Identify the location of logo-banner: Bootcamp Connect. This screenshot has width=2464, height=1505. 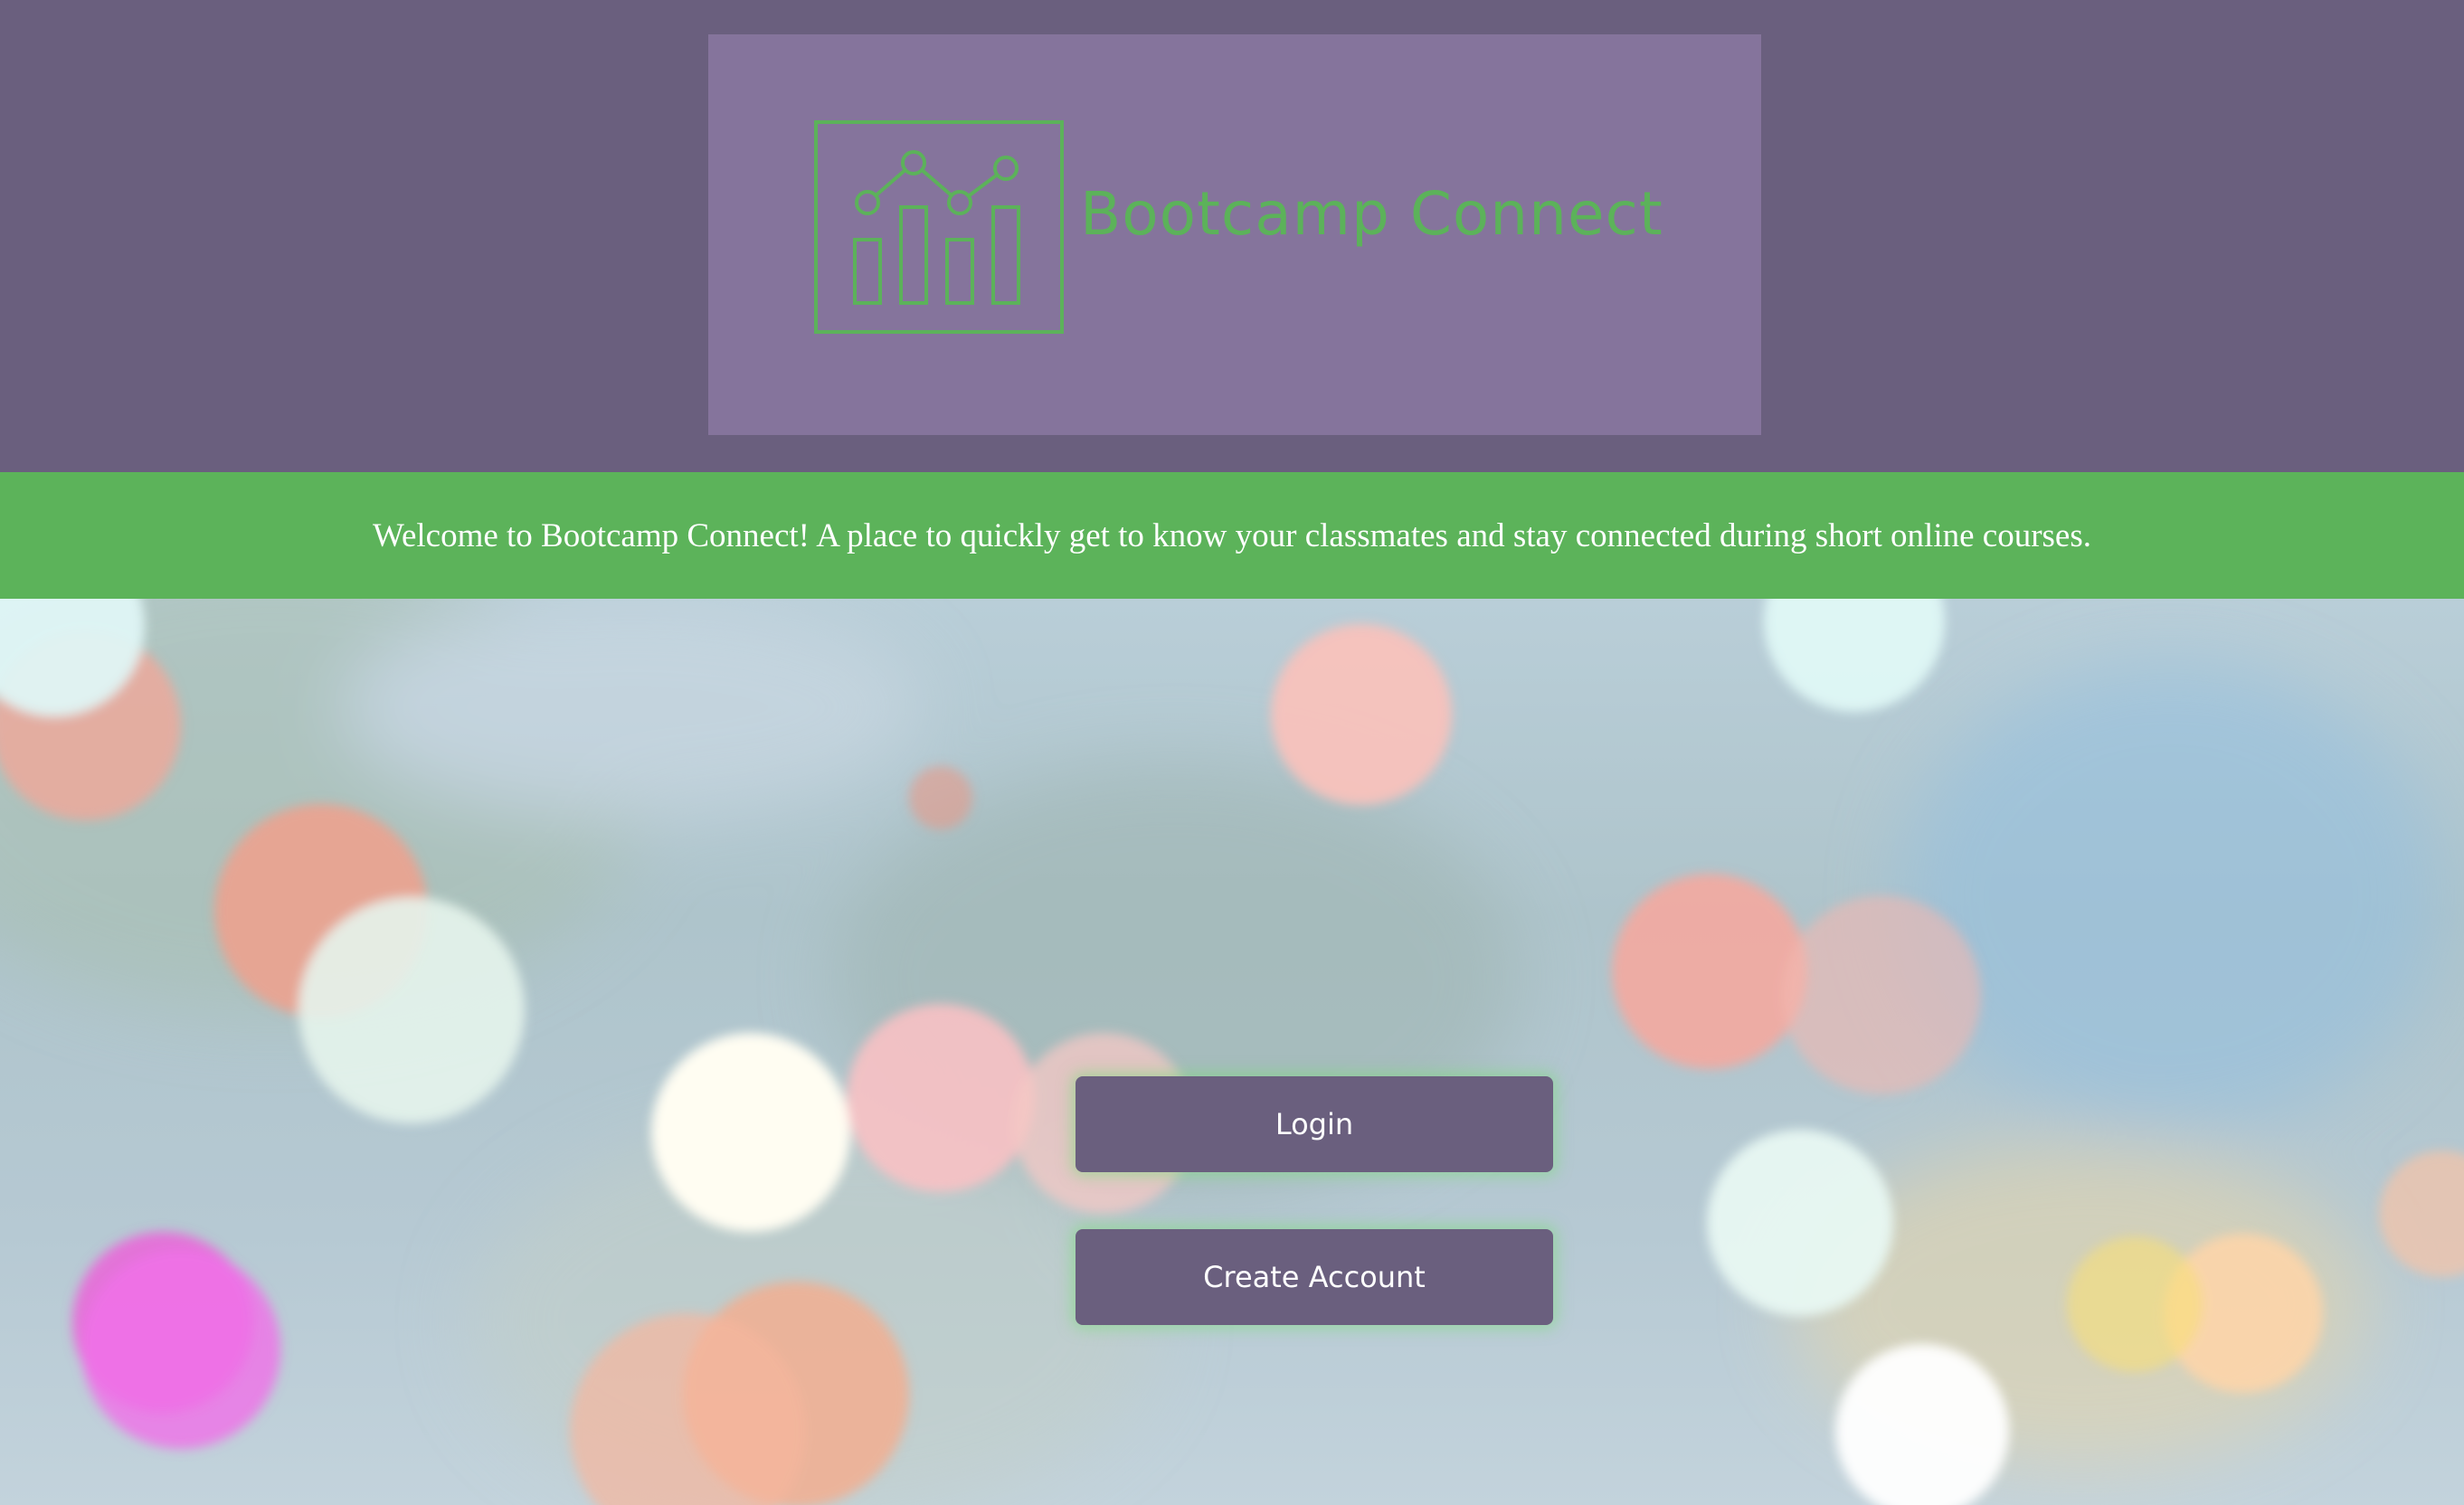
(1235, 234).